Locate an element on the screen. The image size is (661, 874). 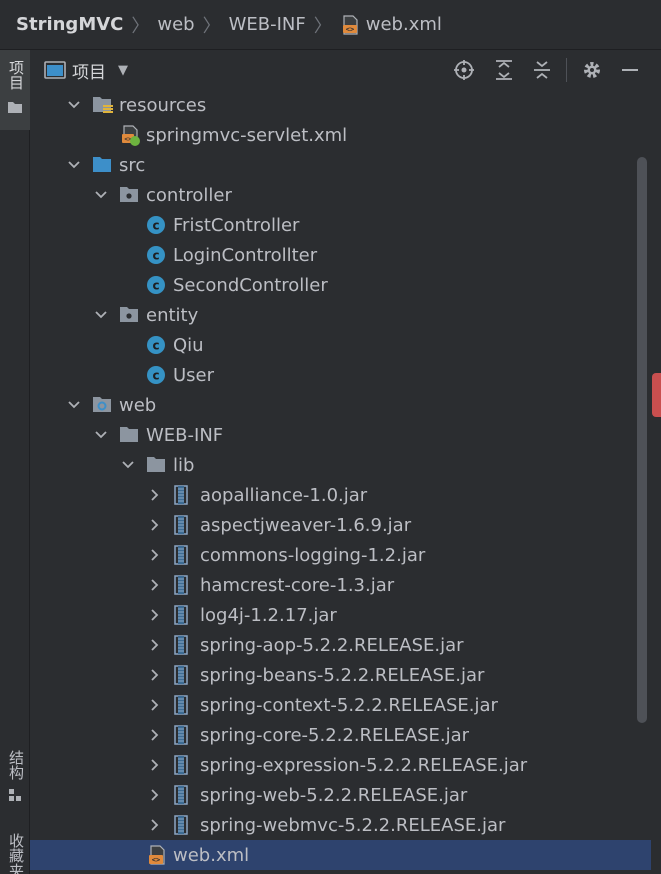
tree-row: commons-logging-1.2.jar is located at coordinates (340, 555).